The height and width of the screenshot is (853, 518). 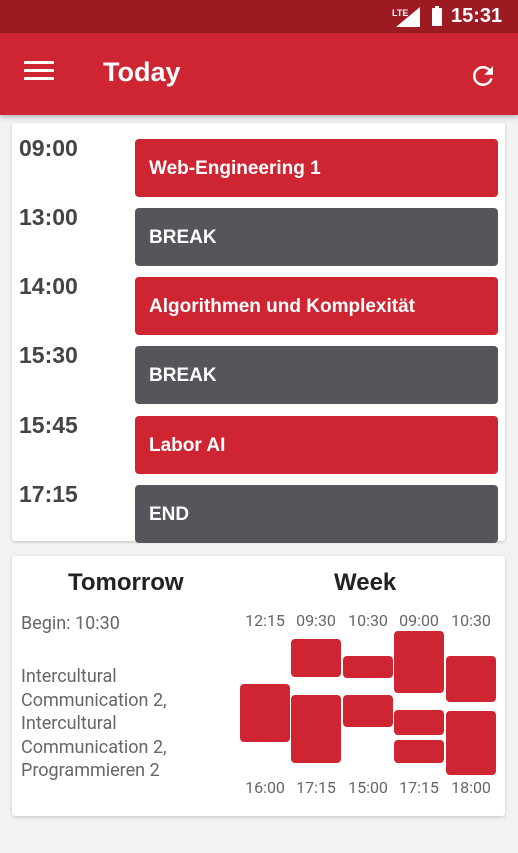 What do you see at coordinates (70, 623) in the screenshot?
I see `tomorrow-begin: Begin: 10:30` at bounding box center [70, 623].